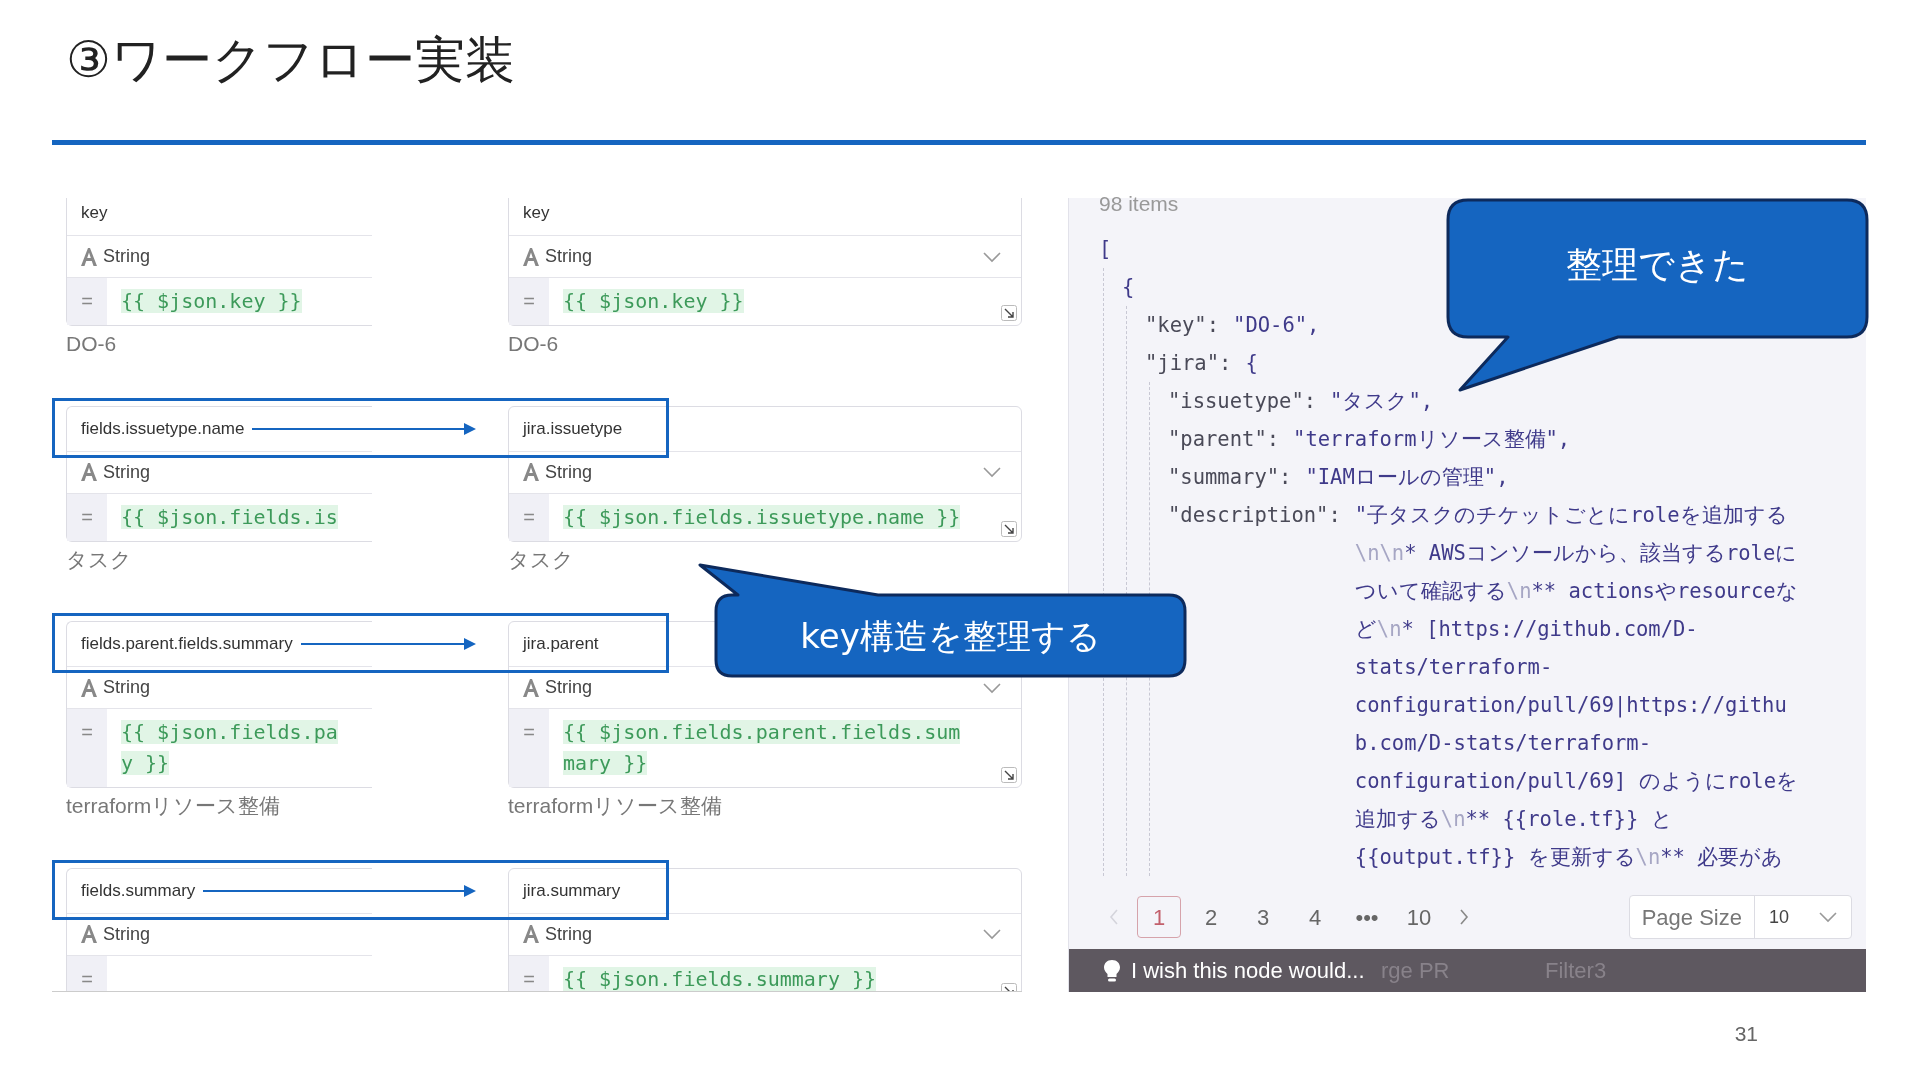 Image resolution: width=1920 pixels, height=1080 pixels. I want to click on json-key: "jira":, so click(1188, 363).